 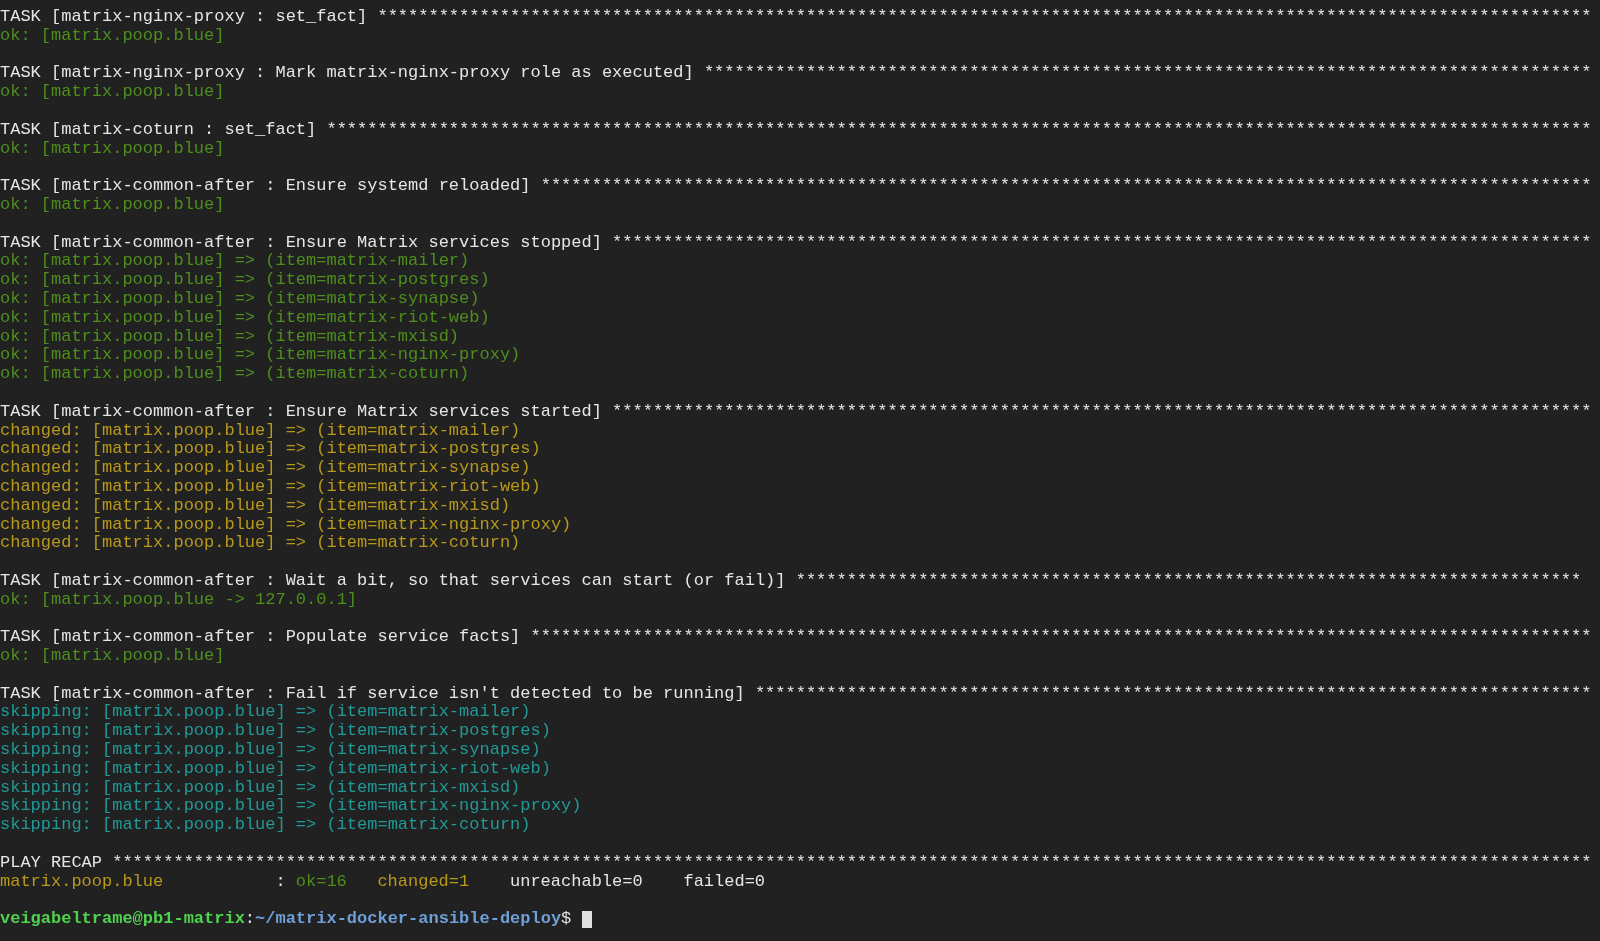 What do you see at coordinates (724, 882) in the screenshot?
I see `recap-stat: failed=0` at bounding box center [724, 882].